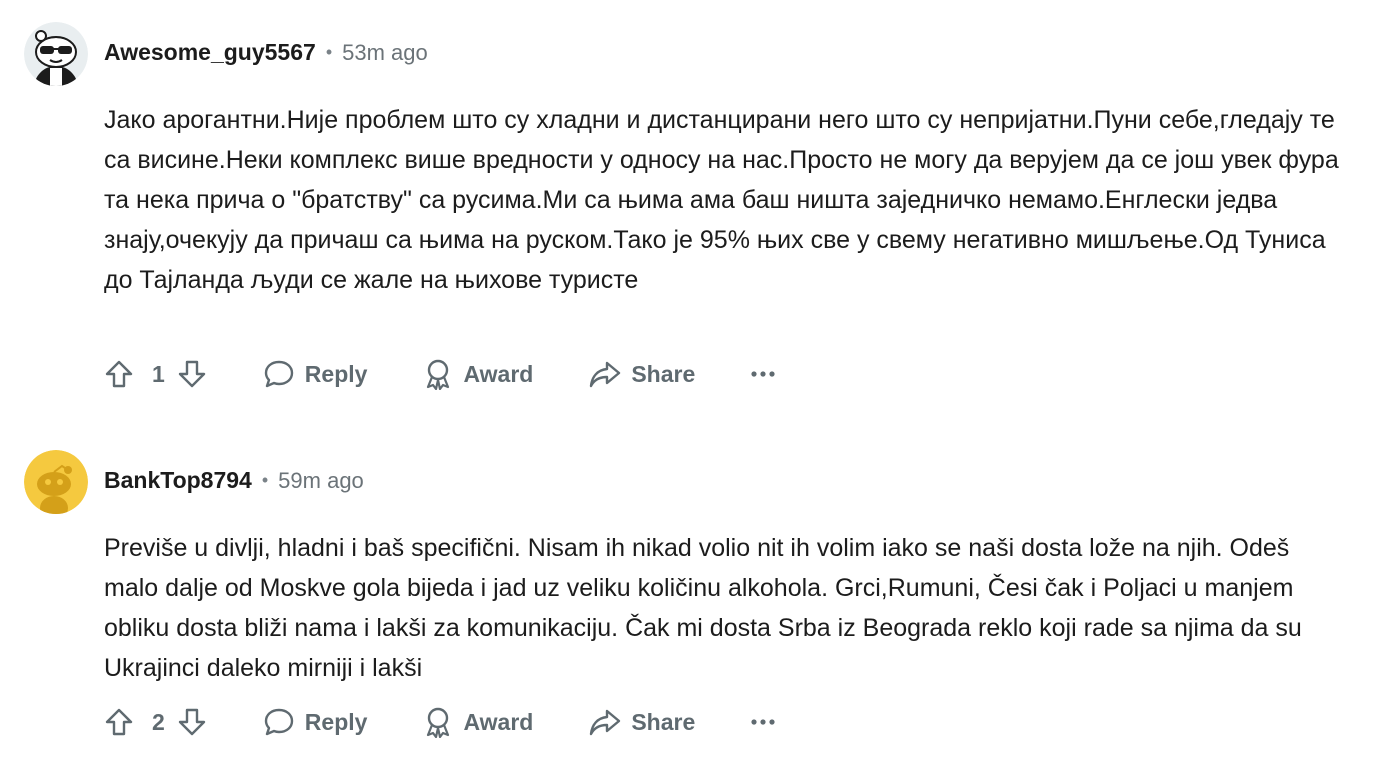 The height and width of the screenshot is (776, 1378). I want to click on timestamp: 59m ago, so click(321, 481).